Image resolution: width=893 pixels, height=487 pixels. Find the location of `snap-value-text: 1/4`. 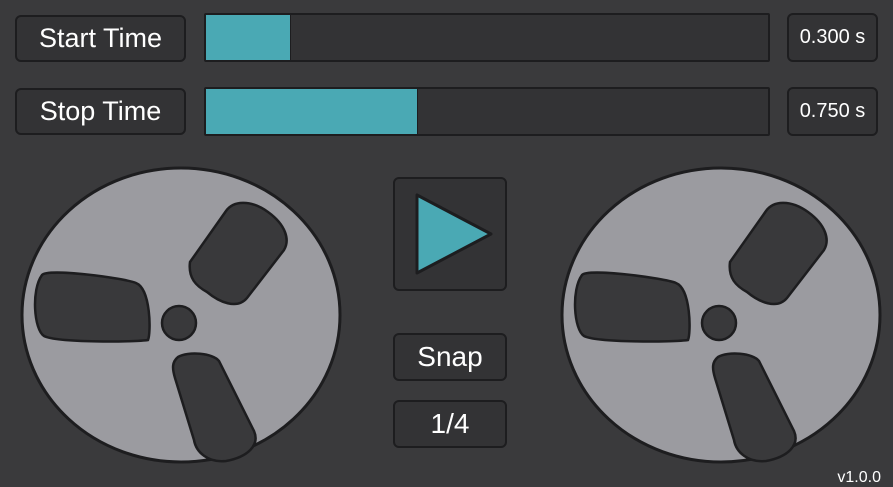

snap-value-text: 1/4 is located at coordinates (450, 423).